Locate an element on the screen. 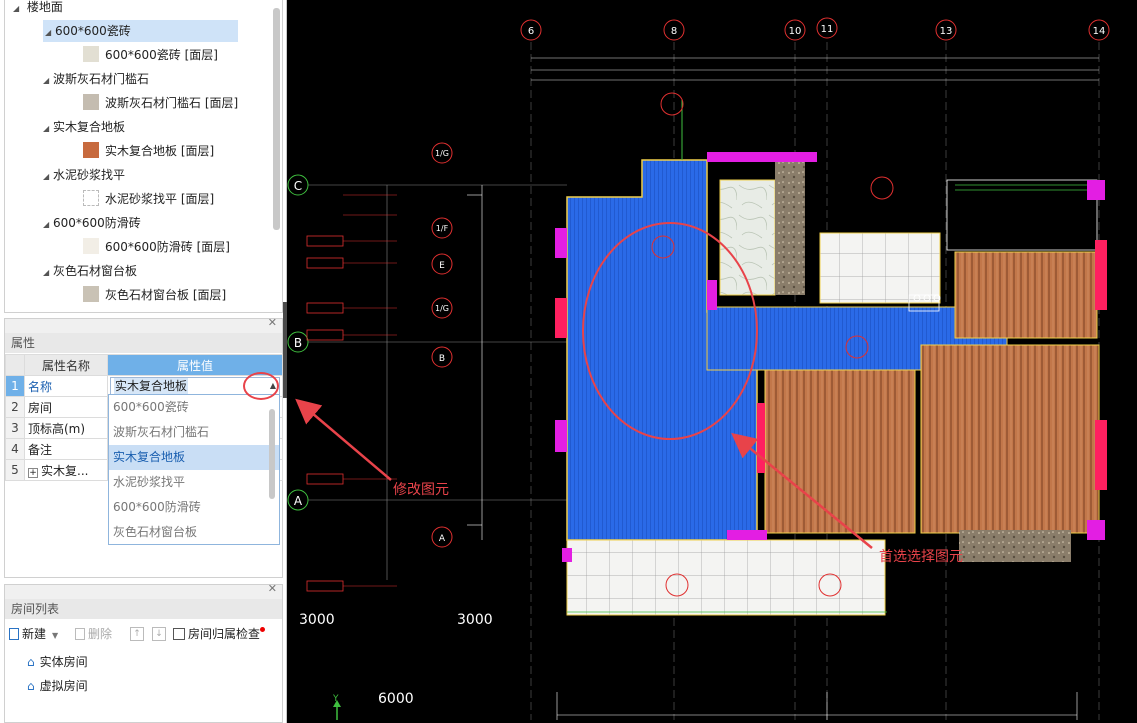  alert-dot-icon is located at coordinates (263, 629).